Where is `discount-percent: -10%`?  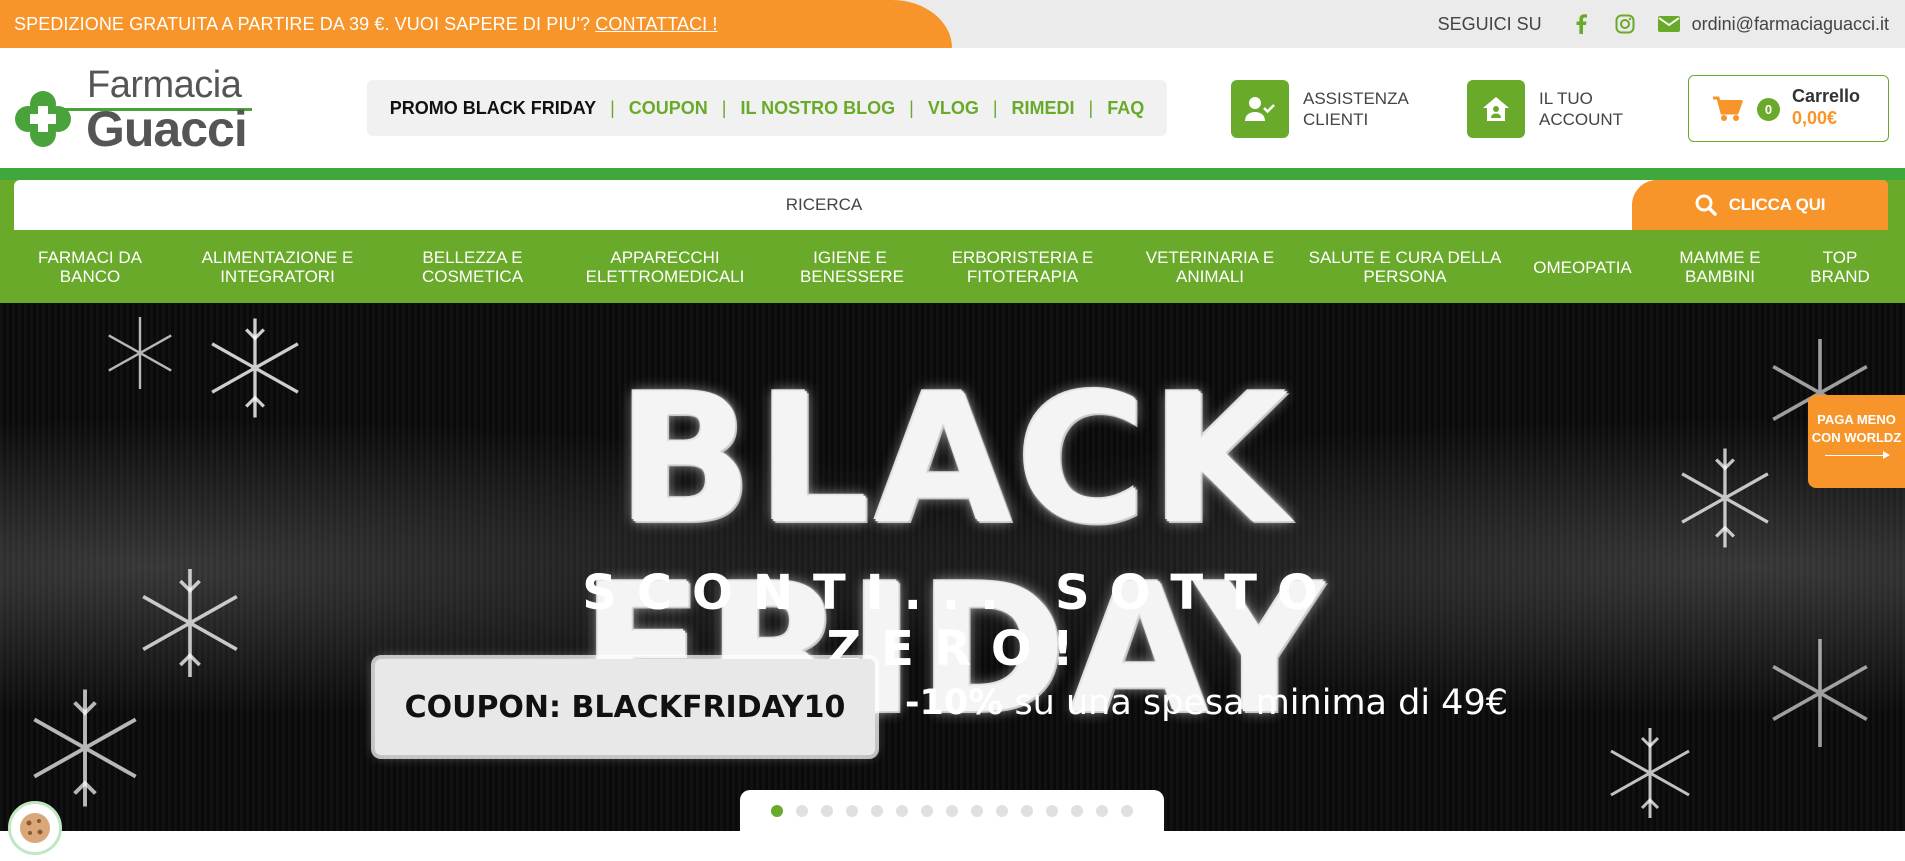
discount-percent: -10% is located at coordinates (954, 703).